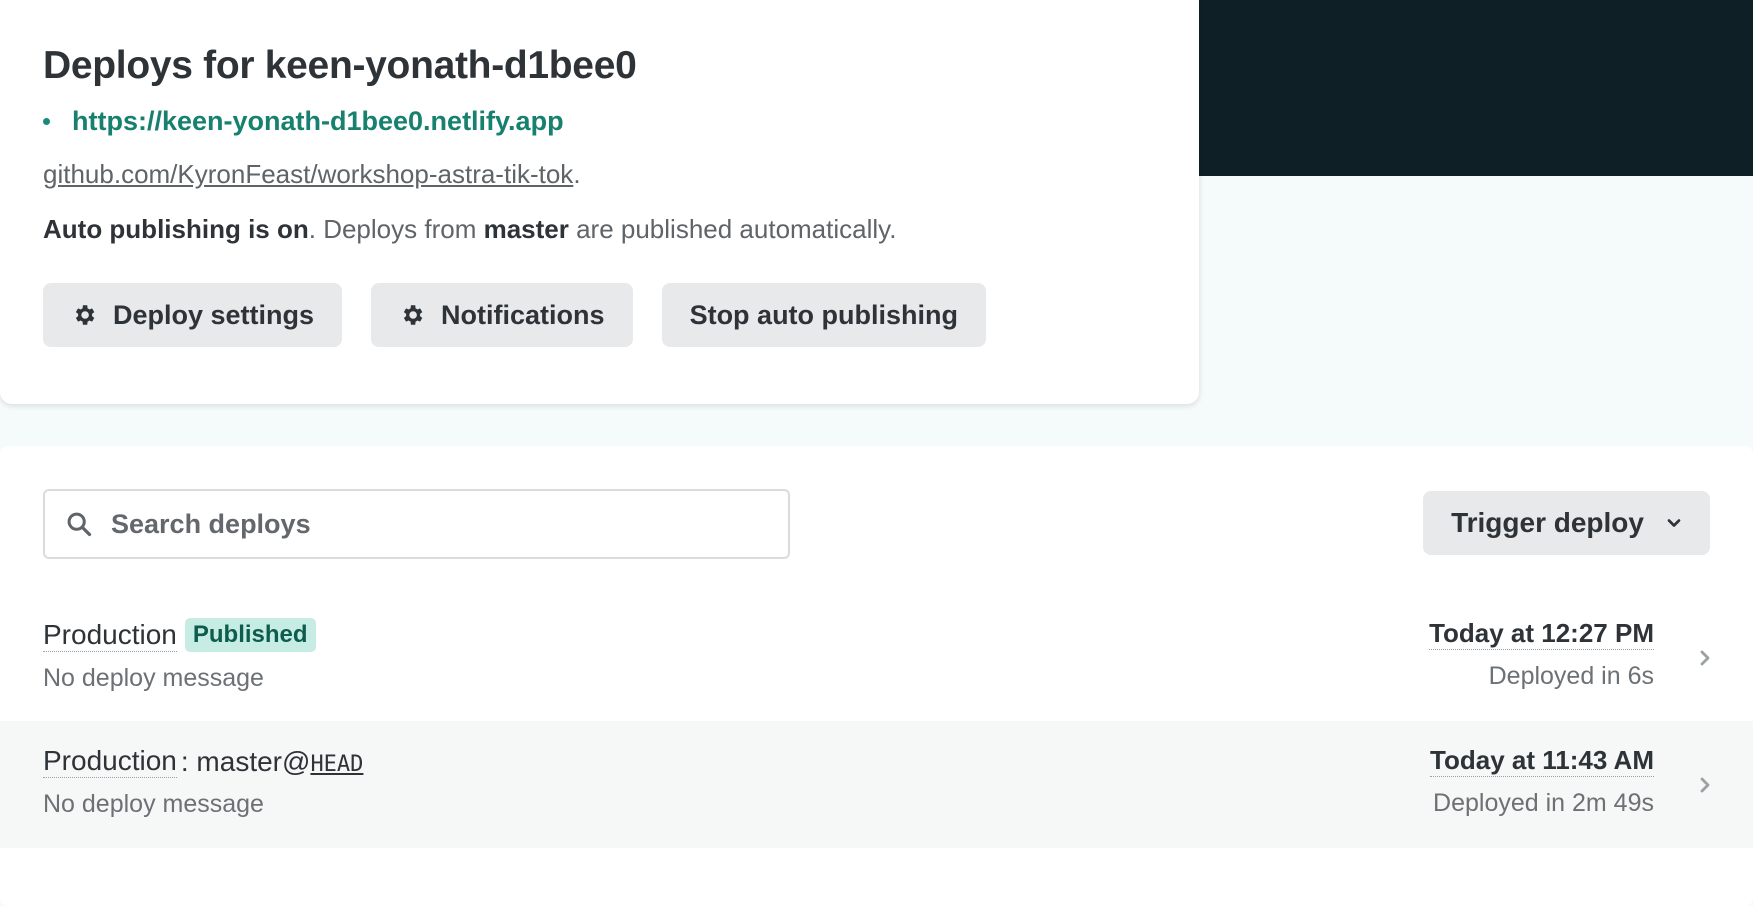 The height and width of the screenshot is (906, 1753). What do you see at coordinates (250, 635) in the screenshot?
I see `status-badge: Published` at bounding box center [250, 635].